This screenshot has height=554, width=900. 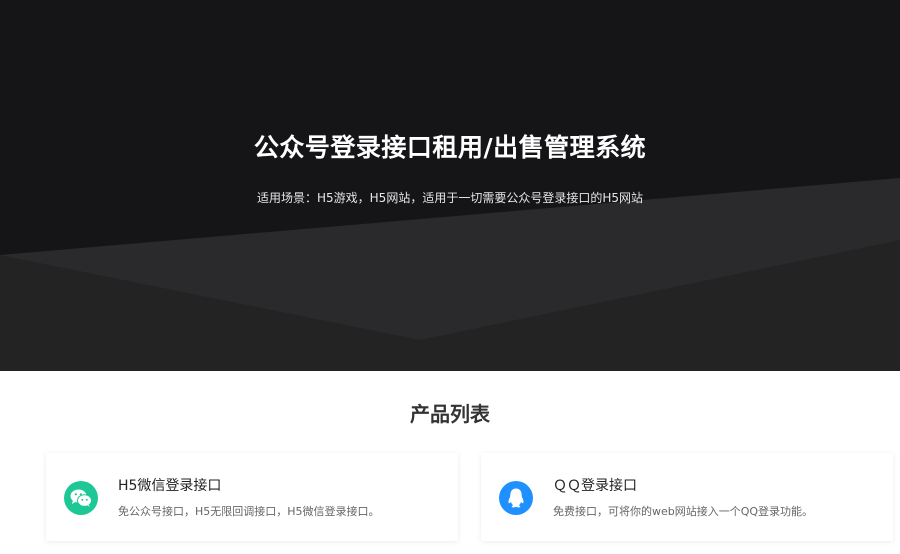 I want to click on hero-title-part-5: /出售管理系统, so click(x=565, y=147).